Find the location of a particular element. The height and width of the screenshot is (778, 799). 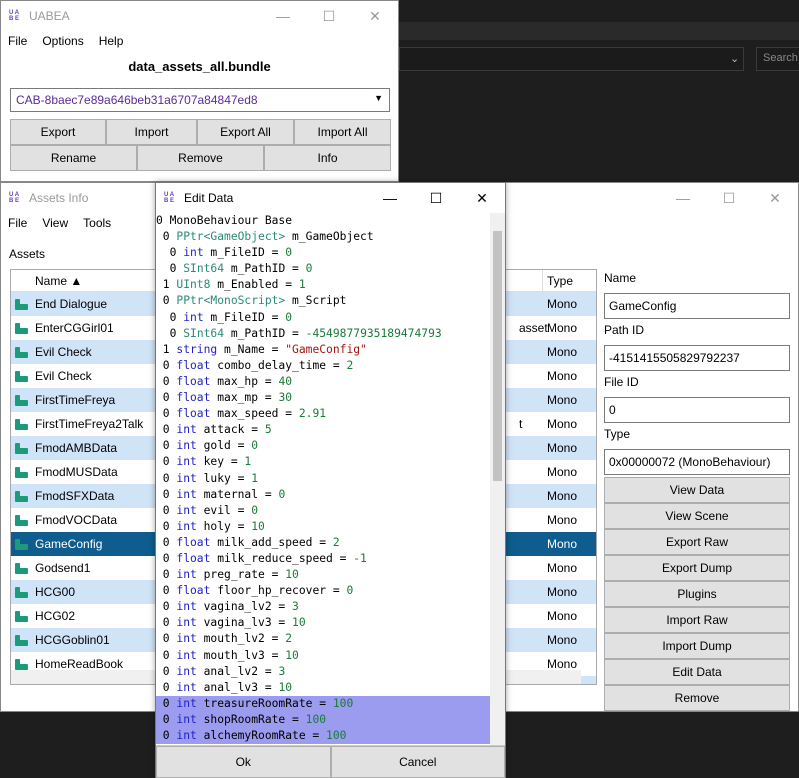

uabea-menubar: File Options Help is located at coordinates (199, 41).